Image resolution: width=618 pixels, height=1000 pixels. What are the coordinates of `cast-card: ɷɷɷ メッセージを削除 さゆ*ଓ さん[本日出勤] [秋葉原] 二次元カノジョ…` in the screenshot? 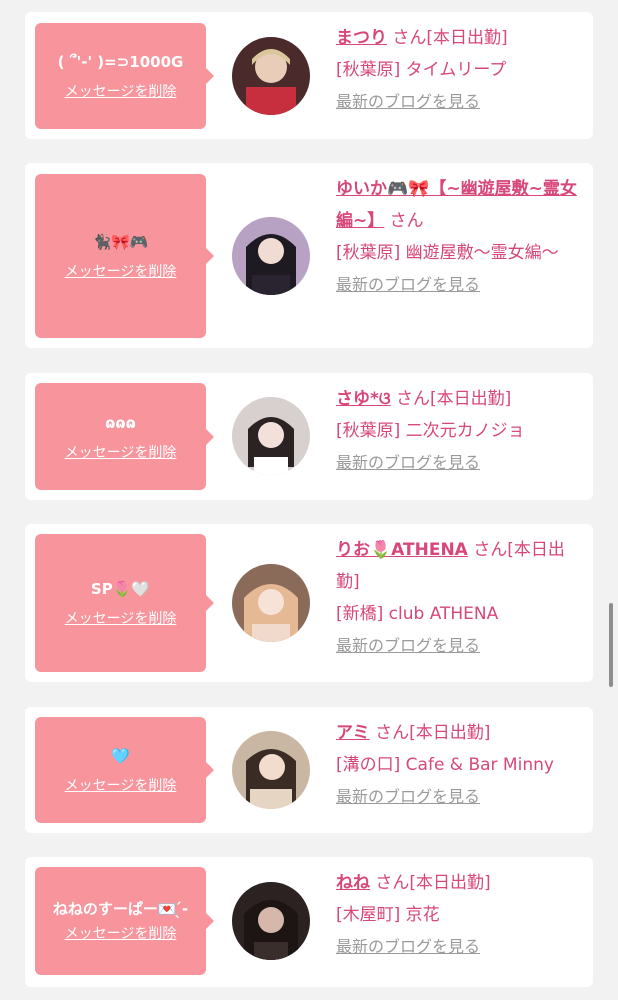 It's located at (309, 436).